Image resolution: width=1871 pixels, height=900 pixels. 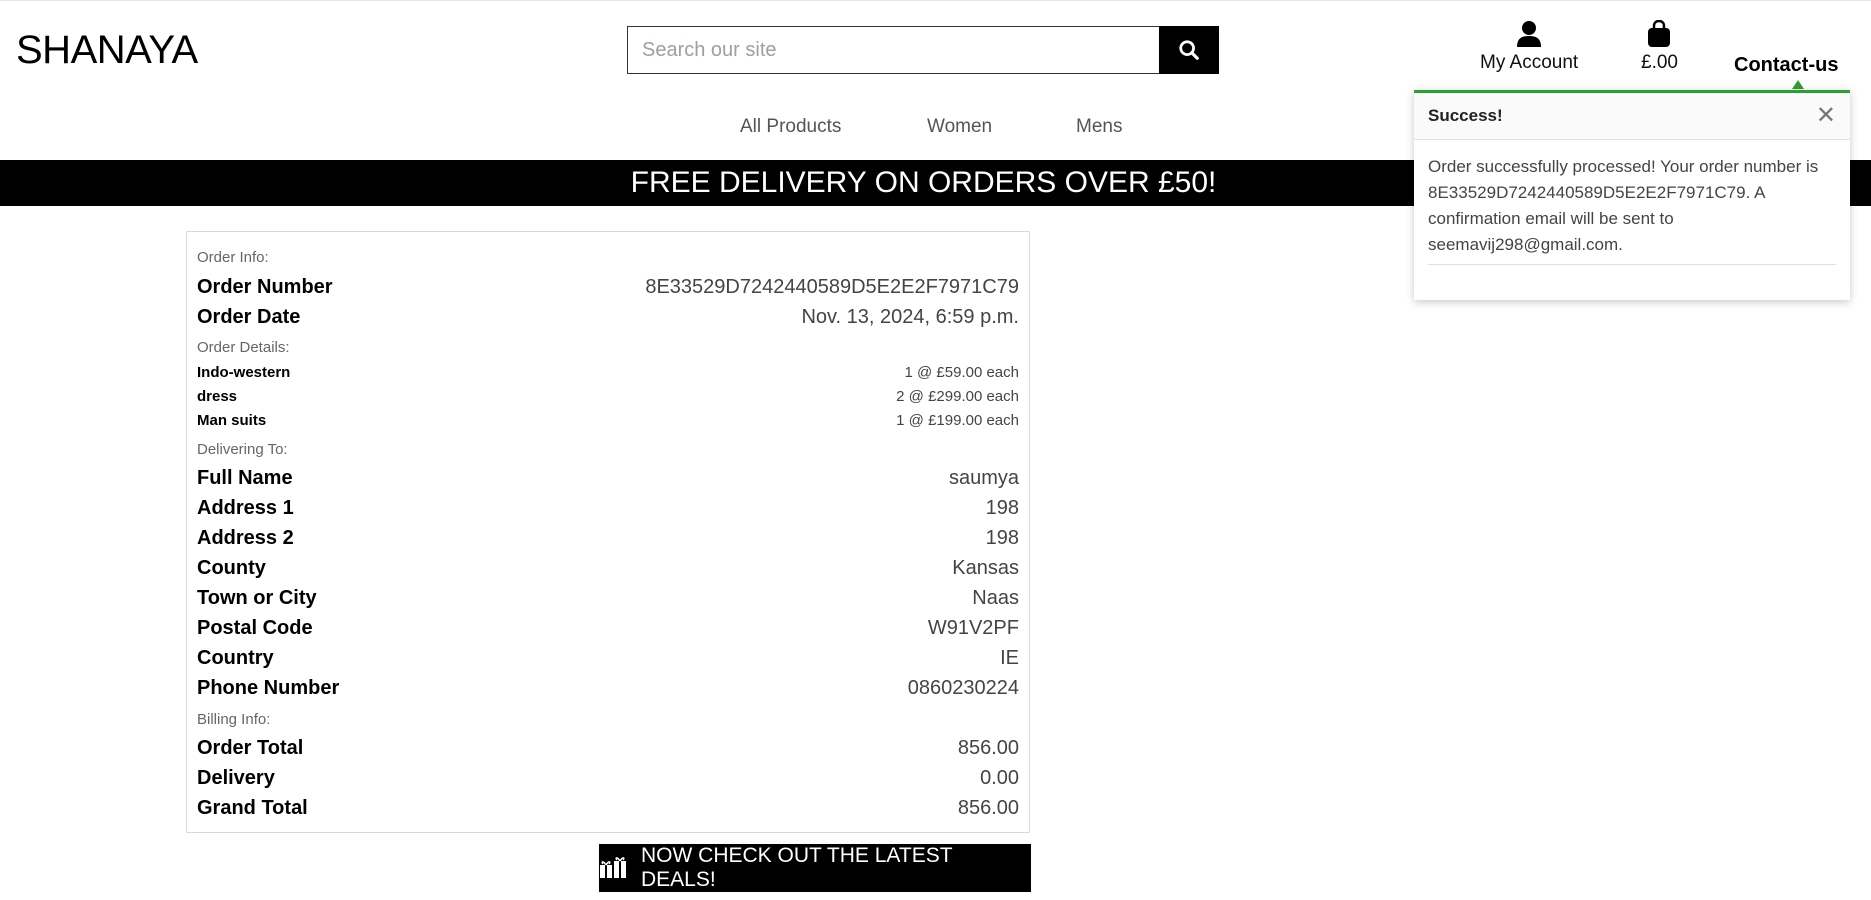 What do you see at coordinates (608, 508) in the screenshot?
I see `delivery-row: Address 1 198` at bounding box center [608, 508].